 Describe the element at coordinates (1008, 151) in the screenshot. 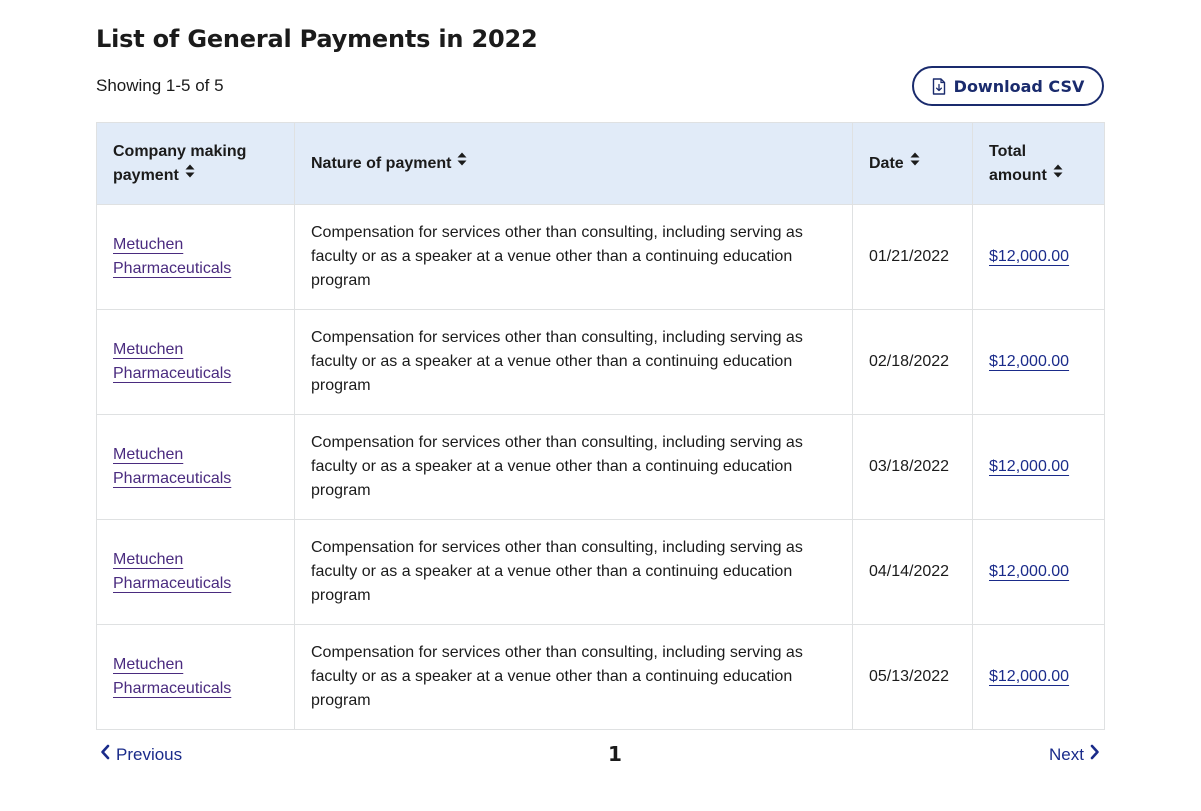

I see `column-header-label: Total` at that location.